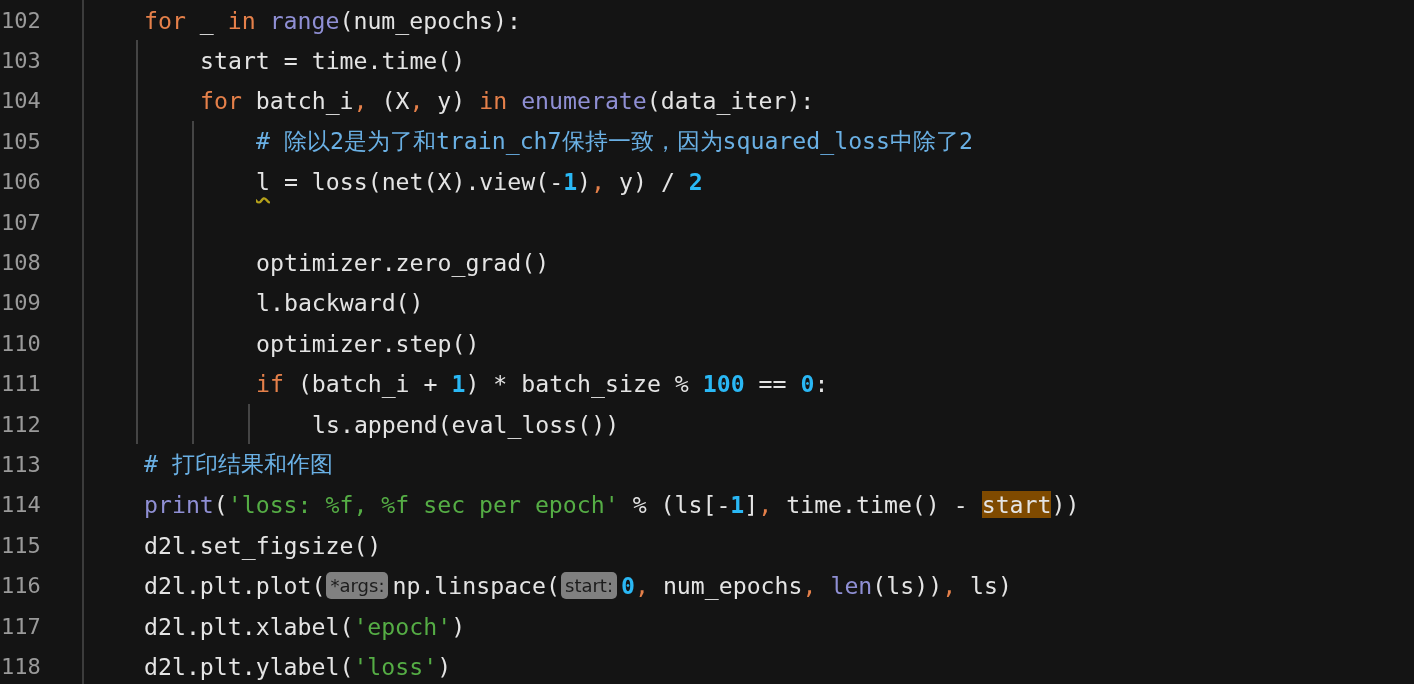 This screenshot has width=1414, height=684. Describe the element at coordinates (20, 141) in the screenshot. I see `line-number: 105` at that location.